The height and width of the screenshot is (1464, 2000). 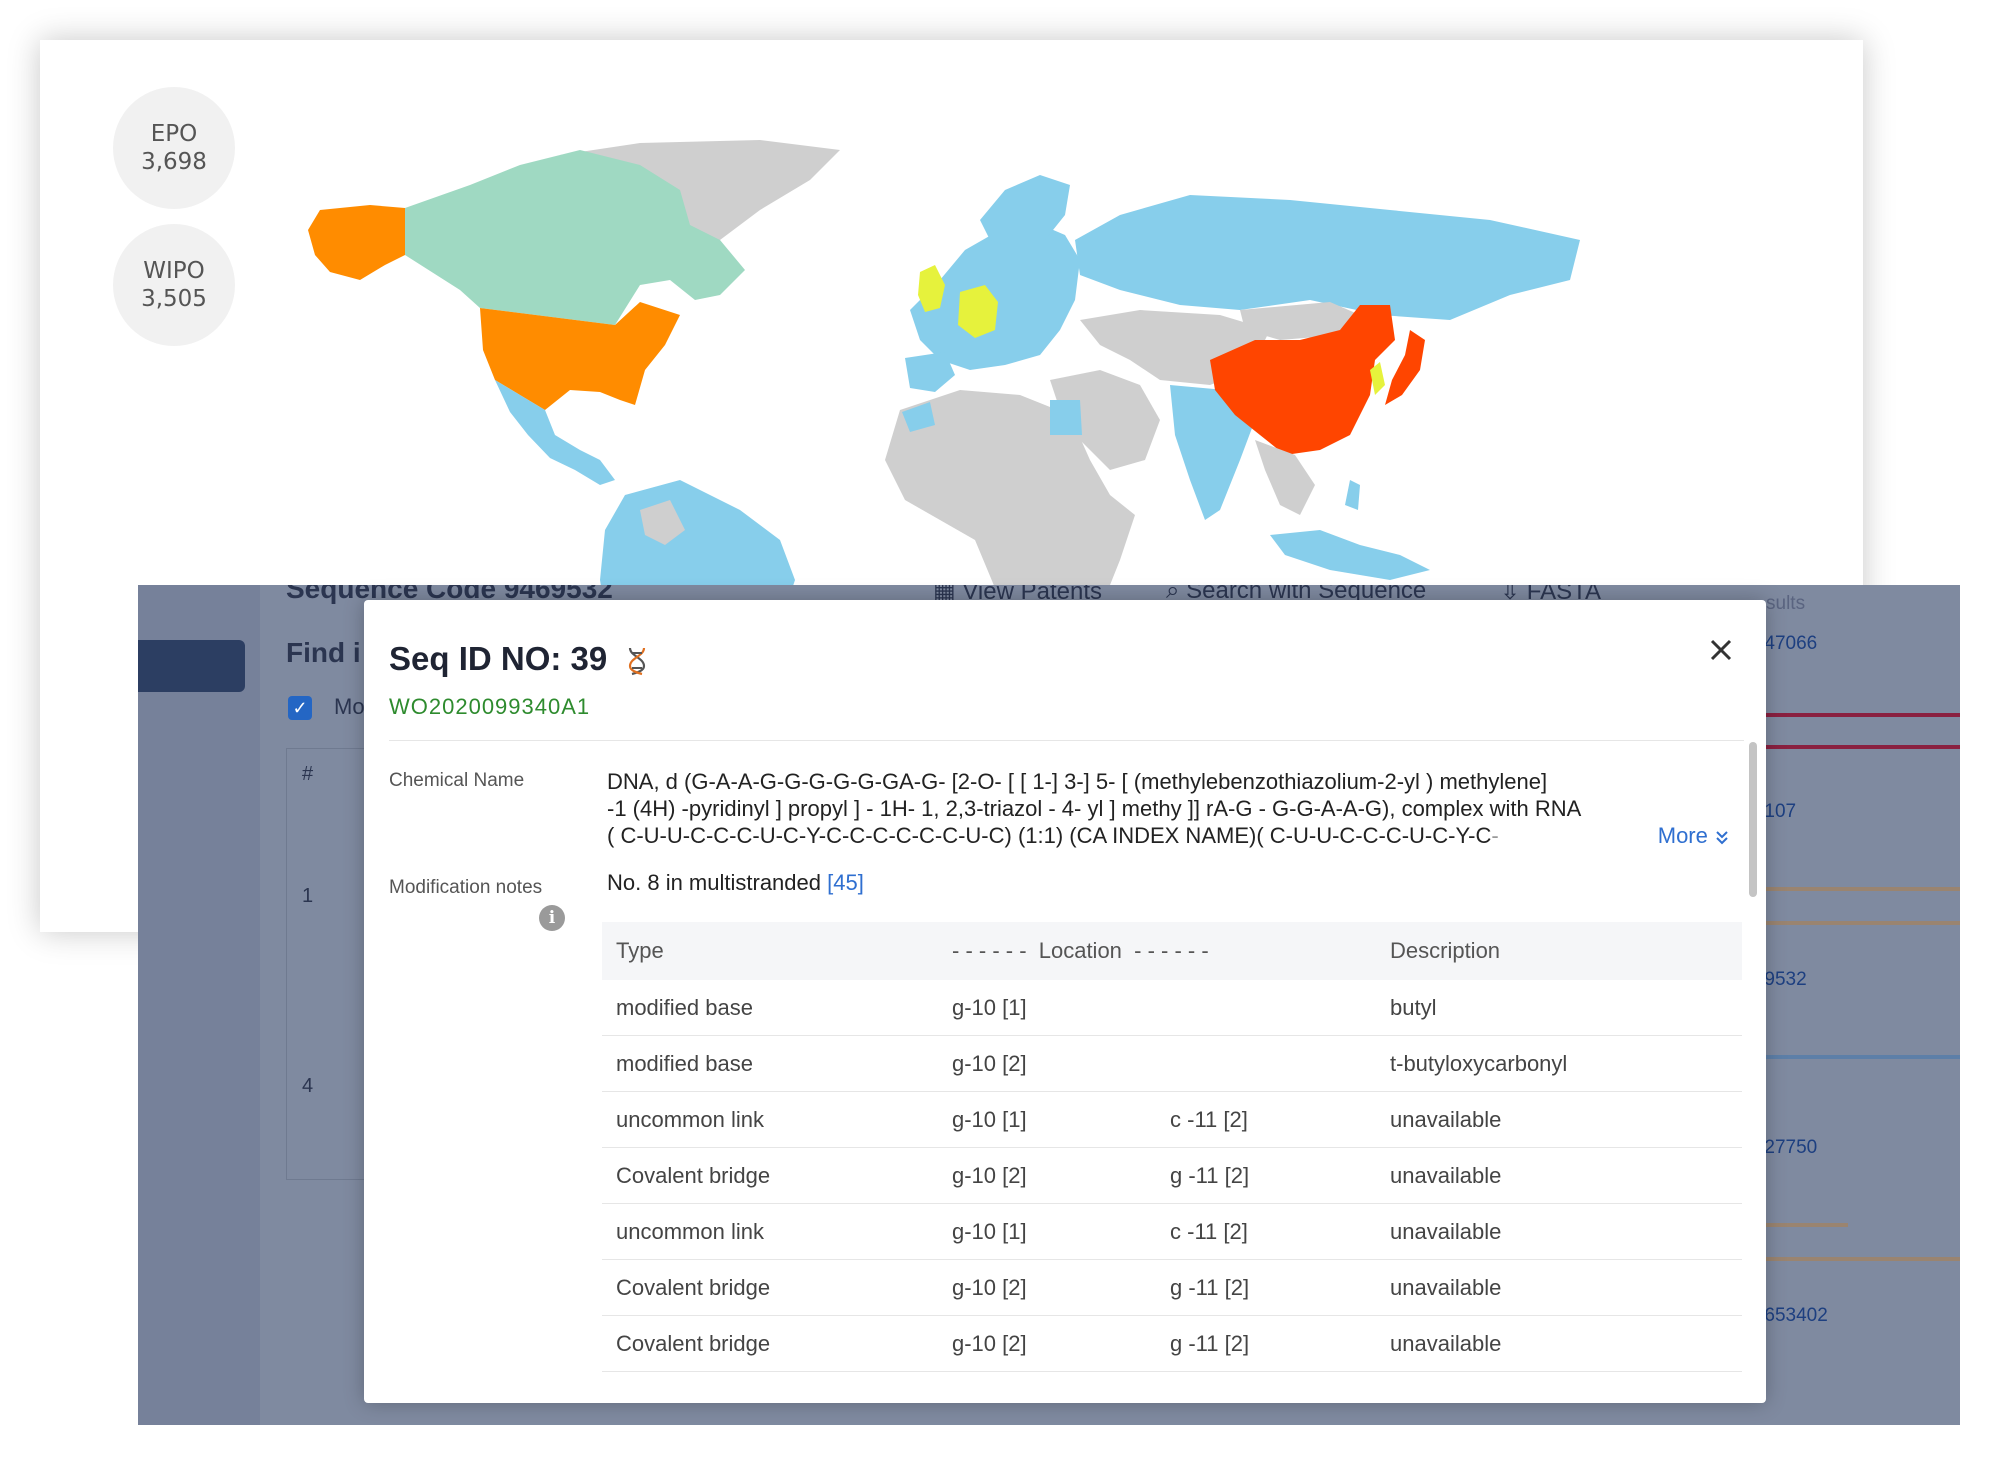 What do you see at coordinates (1066, 417) in the screenshot?
I see `region-egypt` at bounding box center [1066, 417].